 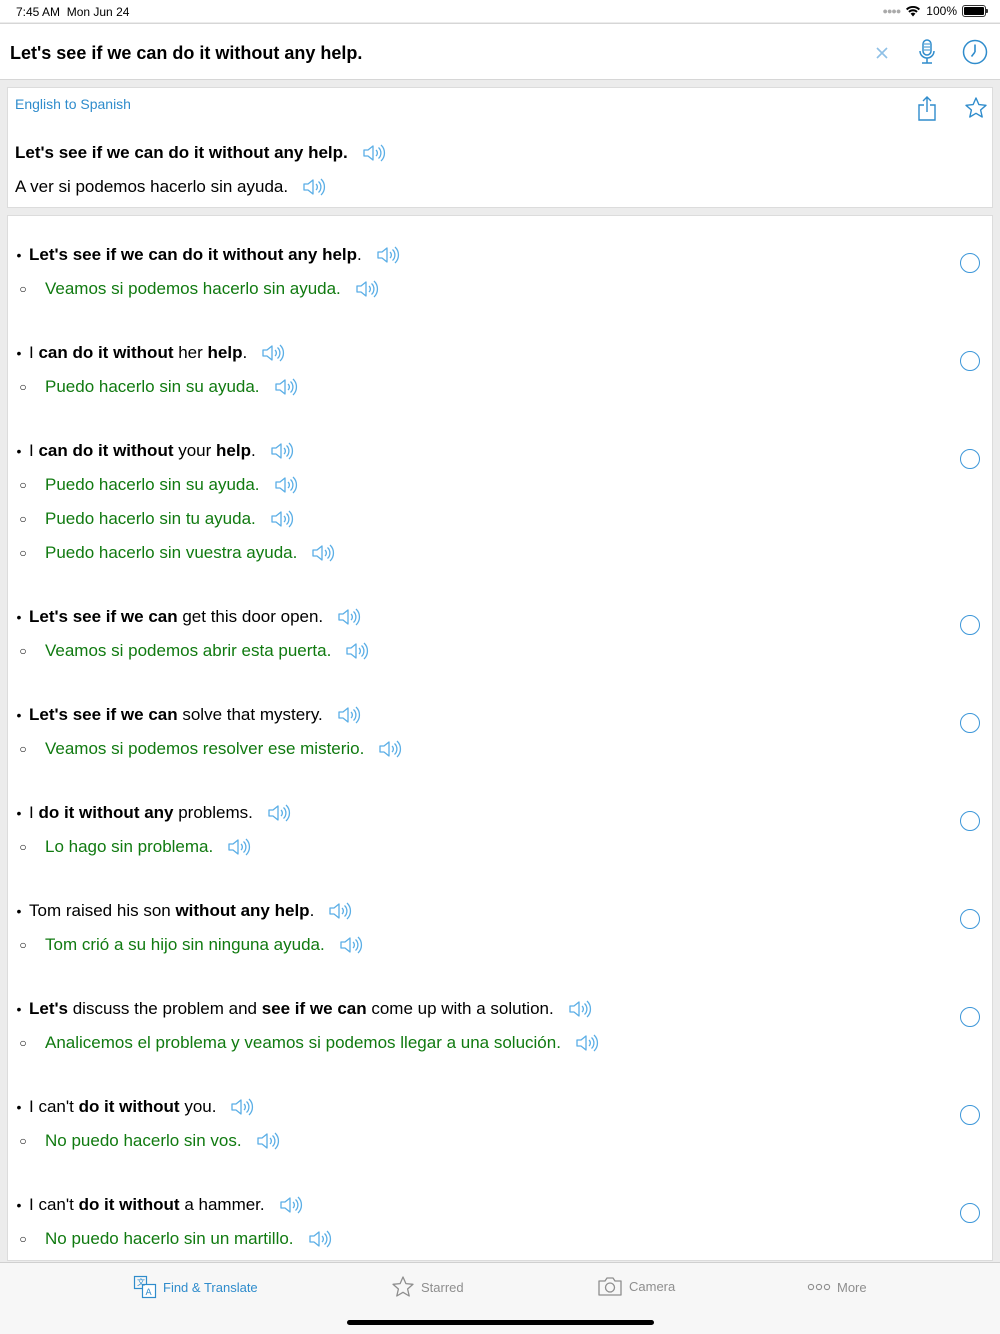 What do you see at coordinates (636, 1286) in the screenshot?
I see `tab-camera: Camera` at bounding box center [636, 1286].